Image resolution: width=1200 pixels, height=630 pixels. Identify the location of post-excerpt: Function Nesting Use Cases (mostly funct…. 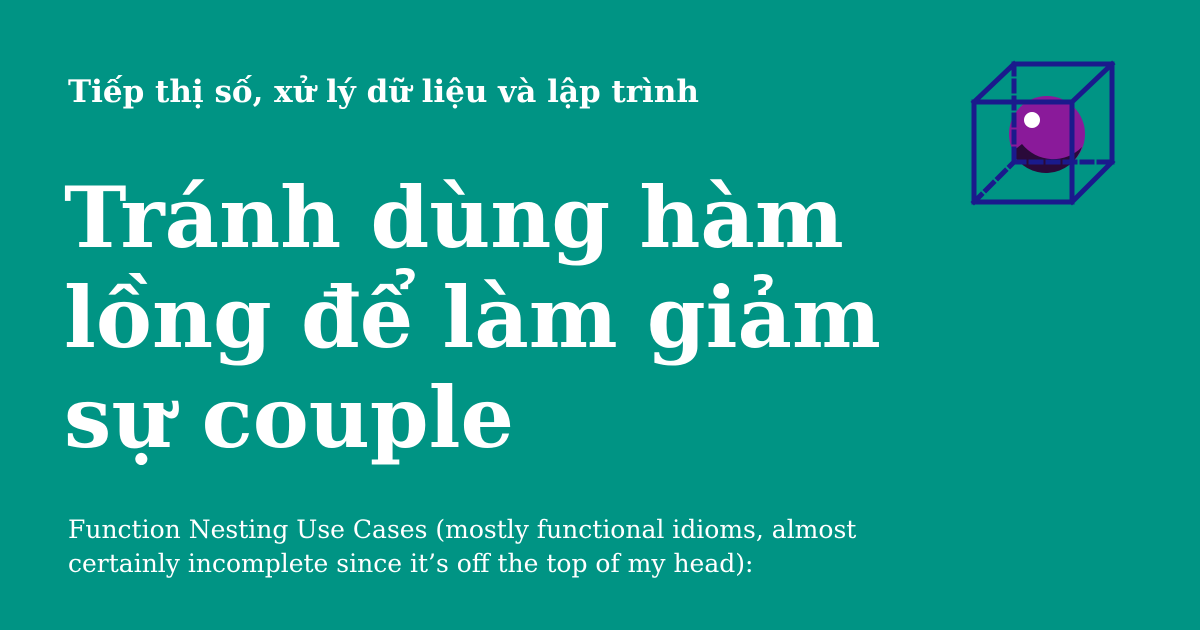
(462, 546).